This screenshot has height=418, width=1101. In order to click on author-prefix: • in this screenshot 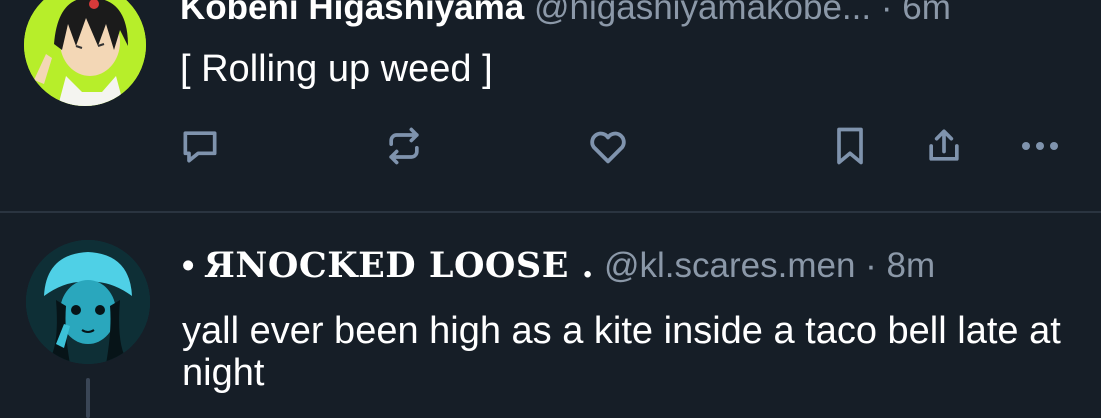, I will do `click(188, 265)`.